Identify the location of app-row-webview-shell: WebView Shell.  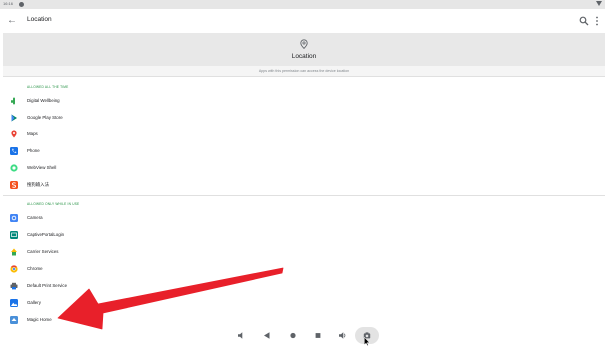
(304, 168).